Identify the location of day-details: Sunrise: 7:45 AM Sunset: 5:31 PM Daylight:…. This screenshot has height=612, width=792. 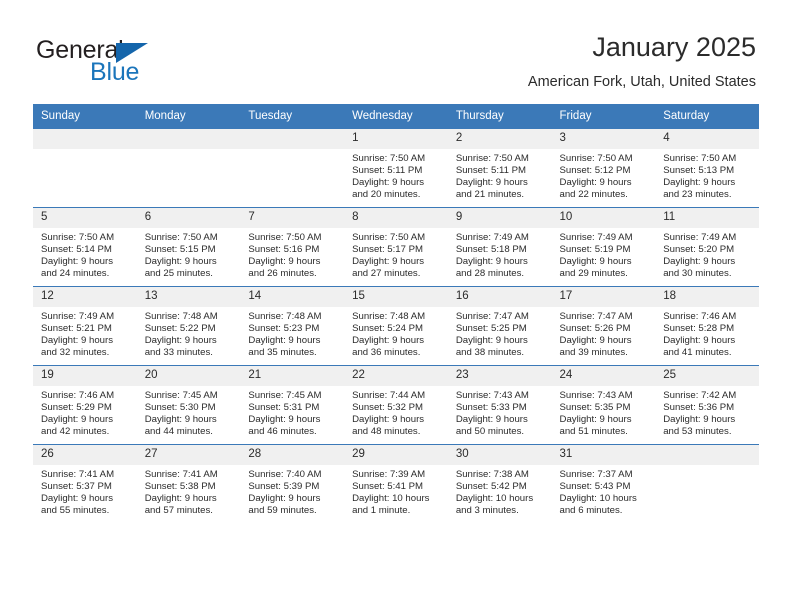
(292, 412).